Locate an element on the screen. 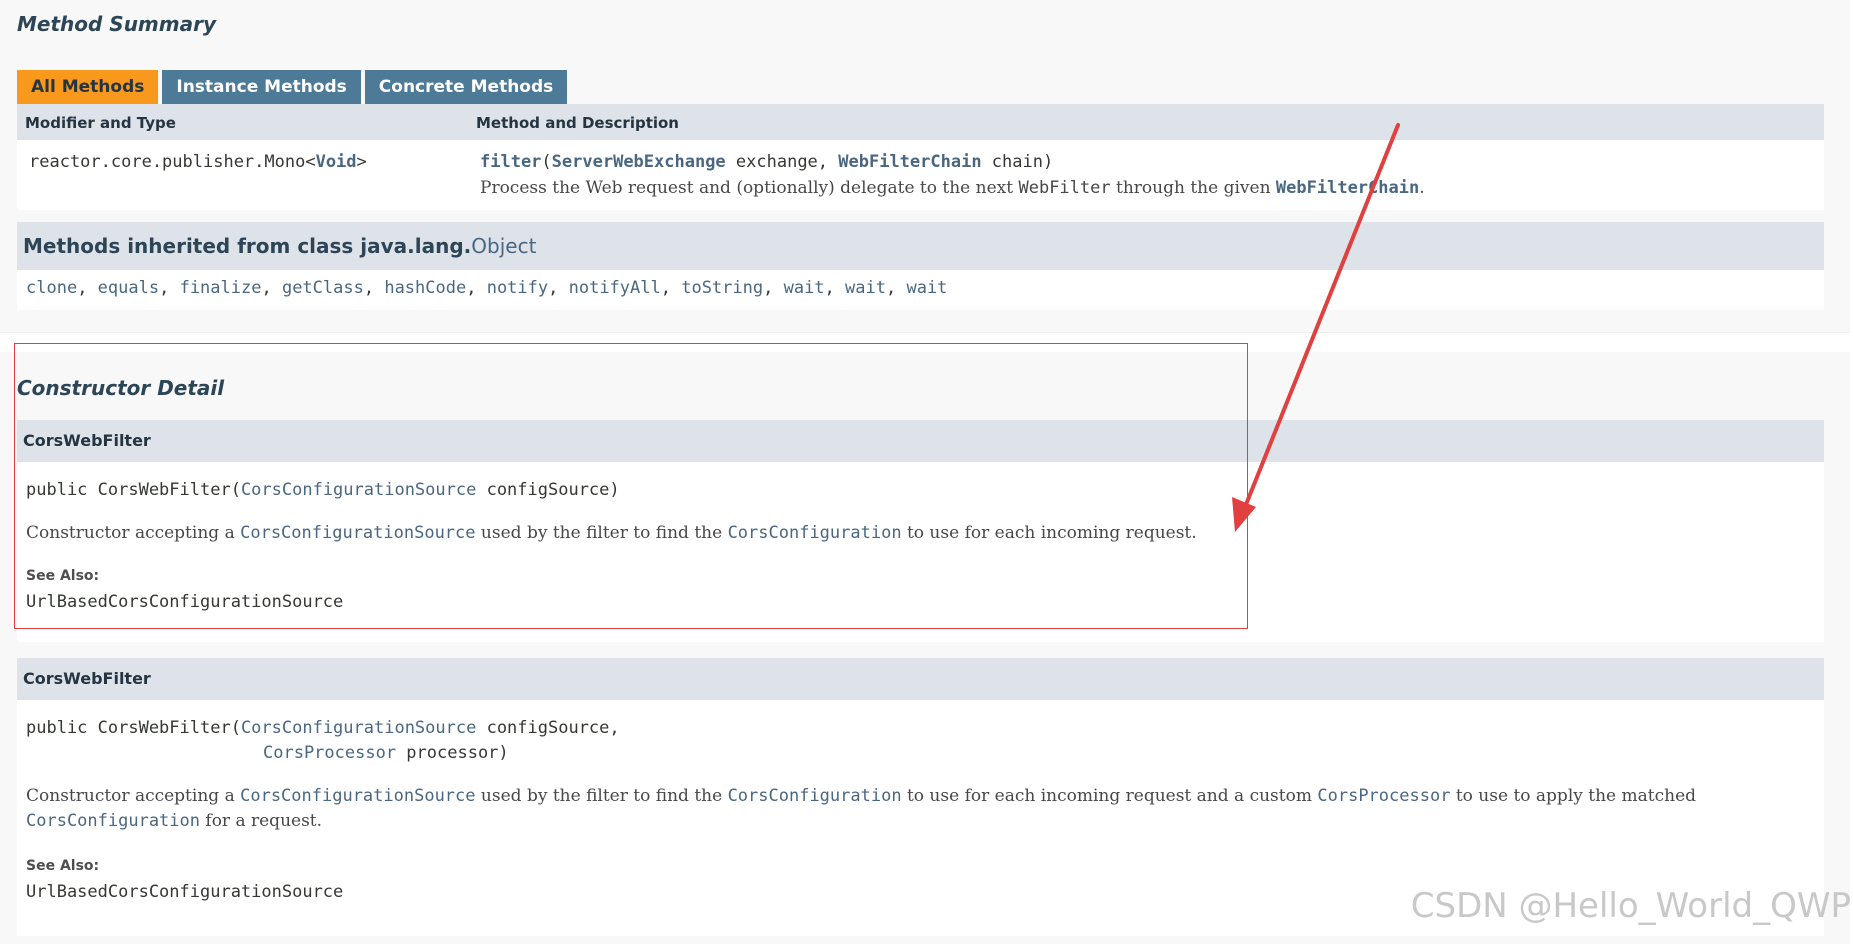 The height and width of the screenshot is (944, 1853). method-link-notify: notify is located at coordinates (517, 288).